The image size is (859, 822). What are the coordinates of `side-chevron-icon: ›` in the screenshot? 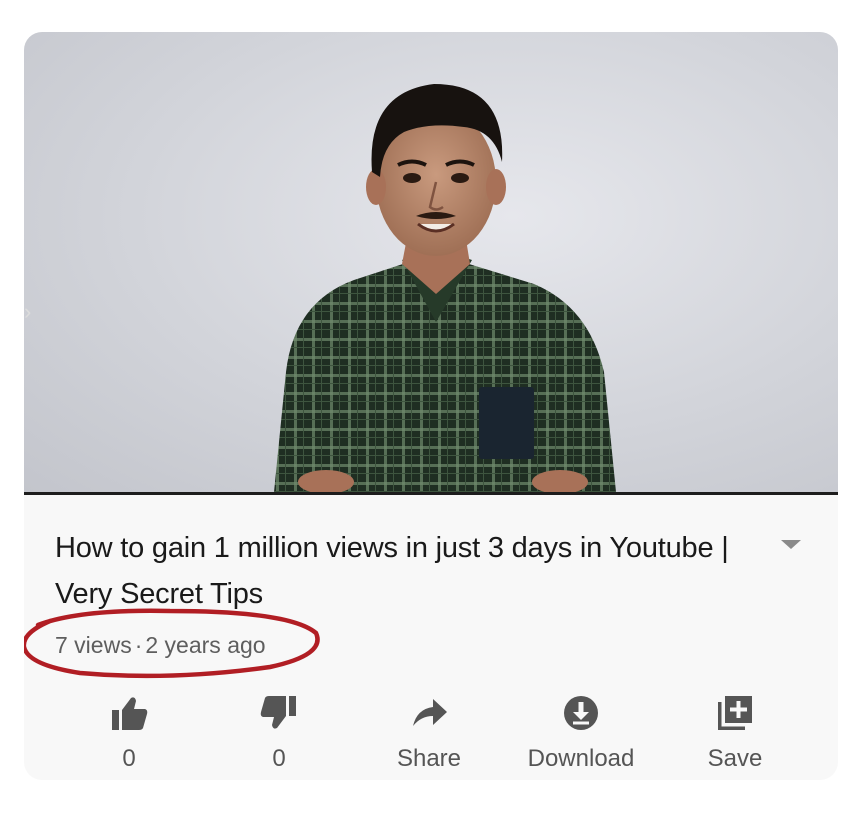 It's located at (28, 311).